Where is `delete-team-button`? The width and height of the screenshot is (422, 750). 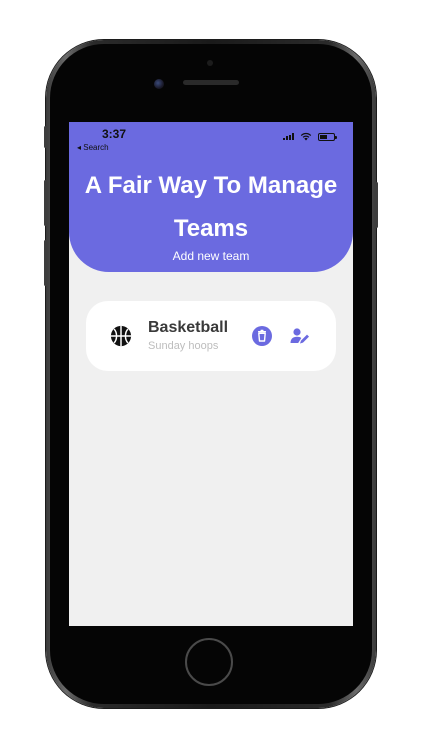
delete-team-button is located at coordinates (262, 336).